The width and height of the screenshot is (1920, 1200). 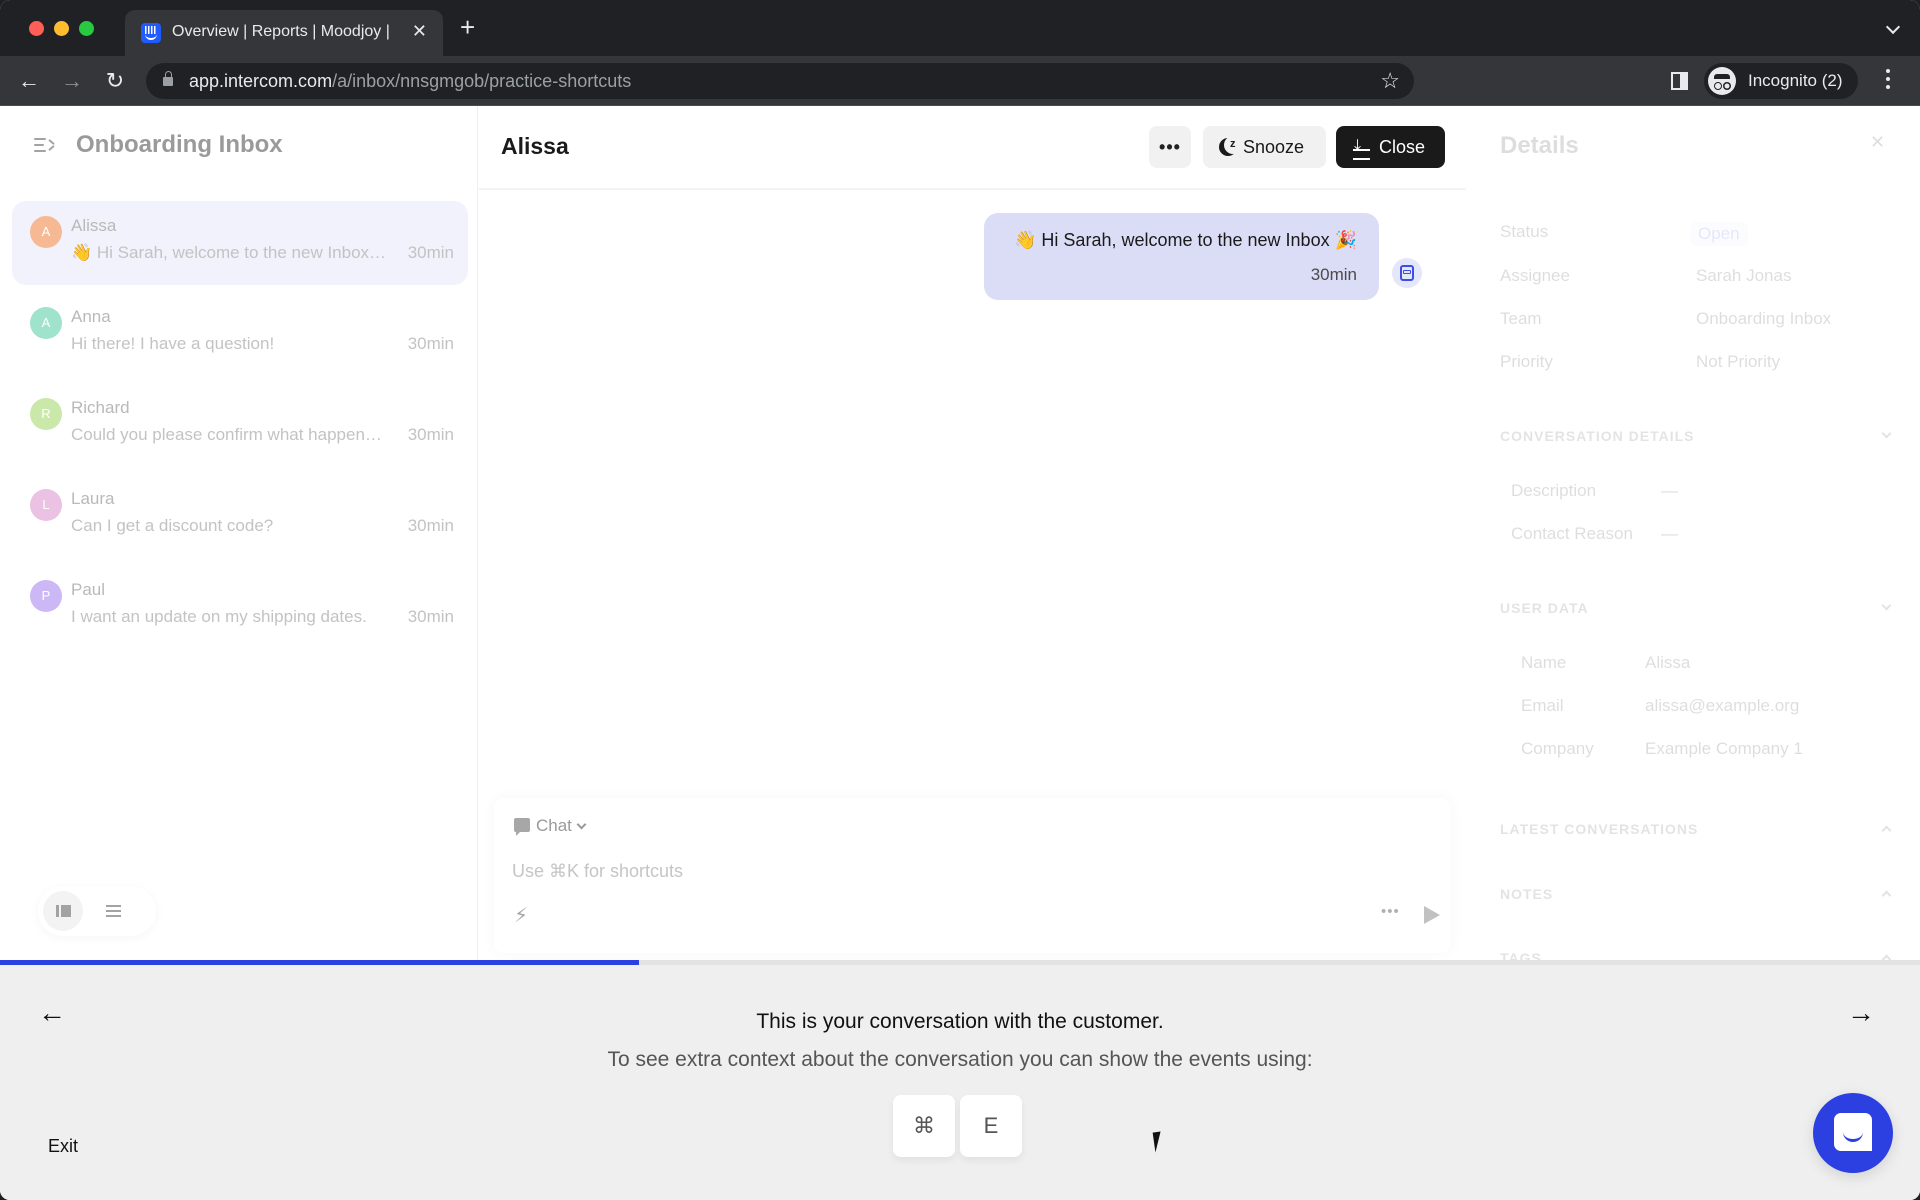 What do you see at coordinates (230, 252) in the screenshot?
I see `conversation-preview: 👋 Hi Sarah, welcome to the new Inbox 🎉` at bounding box center [230, 252].